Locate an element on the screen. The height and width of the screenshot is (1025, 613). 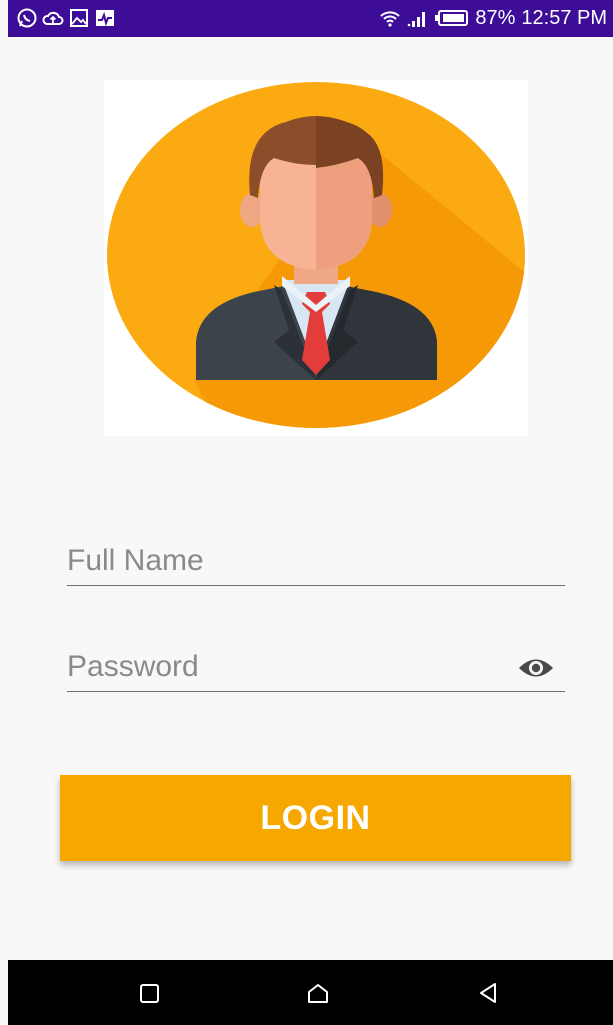
battery-percent: 87% is located at coordinates (495, 18).